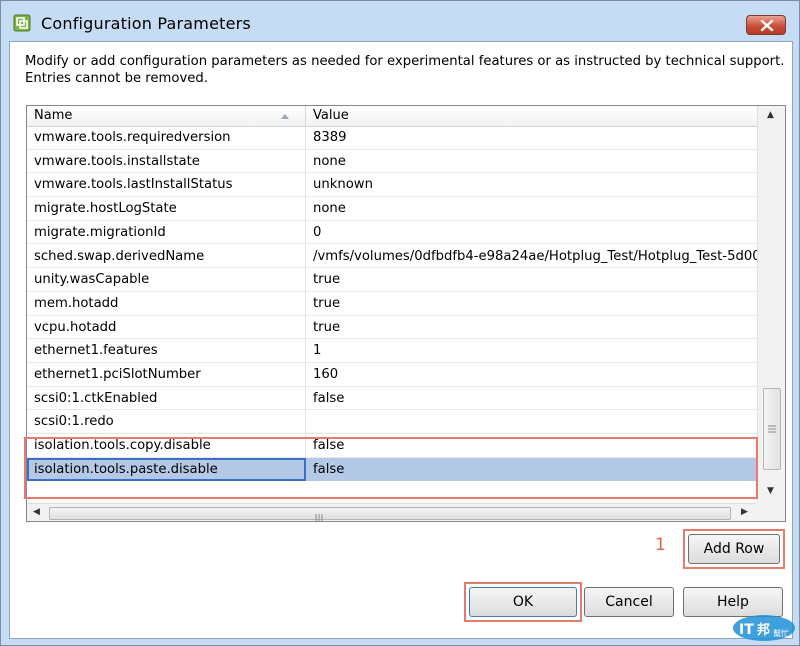 The width and height of the screenshot is (800, 646). I want to click on table-row: ethernet1.features 1, so click(392, 351).